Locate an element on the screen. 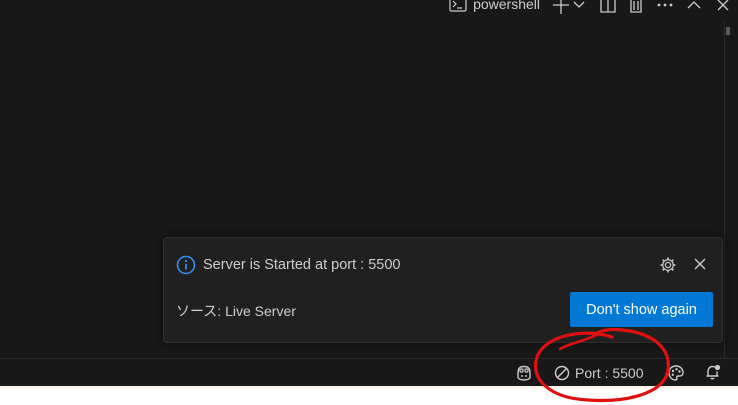 The image size is (738, 405). kill-terminal-button is located at coordinates (636, 7).